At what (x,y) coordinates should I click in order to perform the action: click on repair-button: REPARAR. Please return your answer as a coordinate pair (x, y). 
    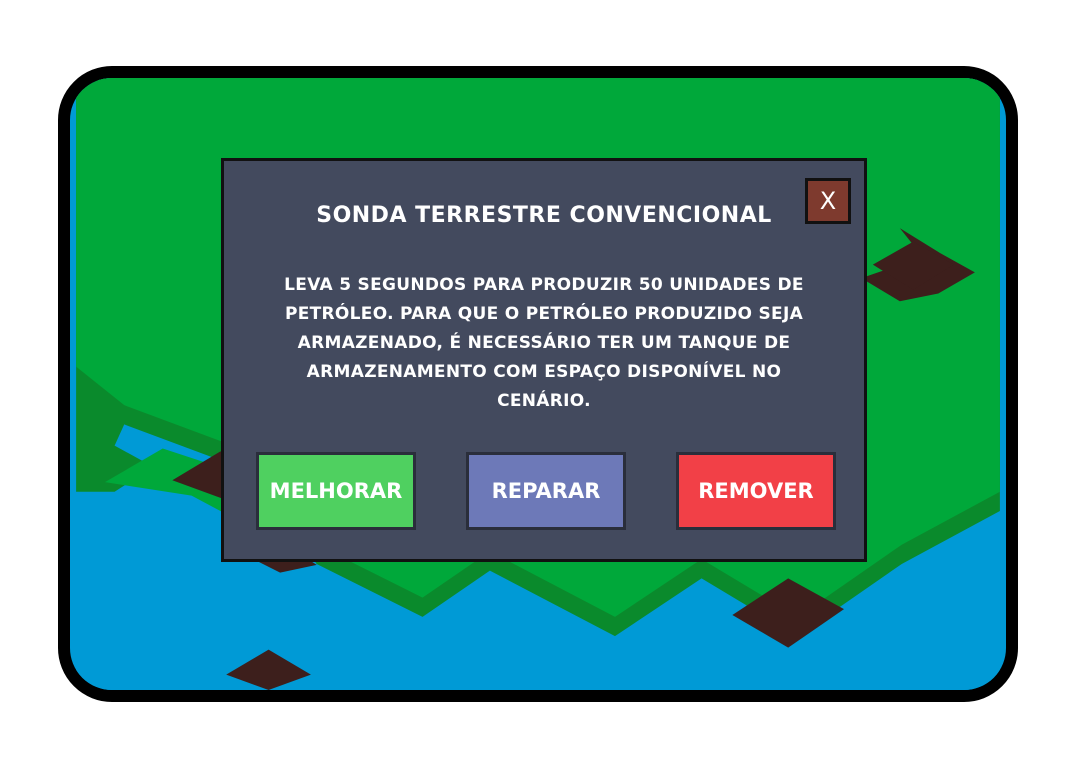
    Looking at the image, I should click on (546, 491).